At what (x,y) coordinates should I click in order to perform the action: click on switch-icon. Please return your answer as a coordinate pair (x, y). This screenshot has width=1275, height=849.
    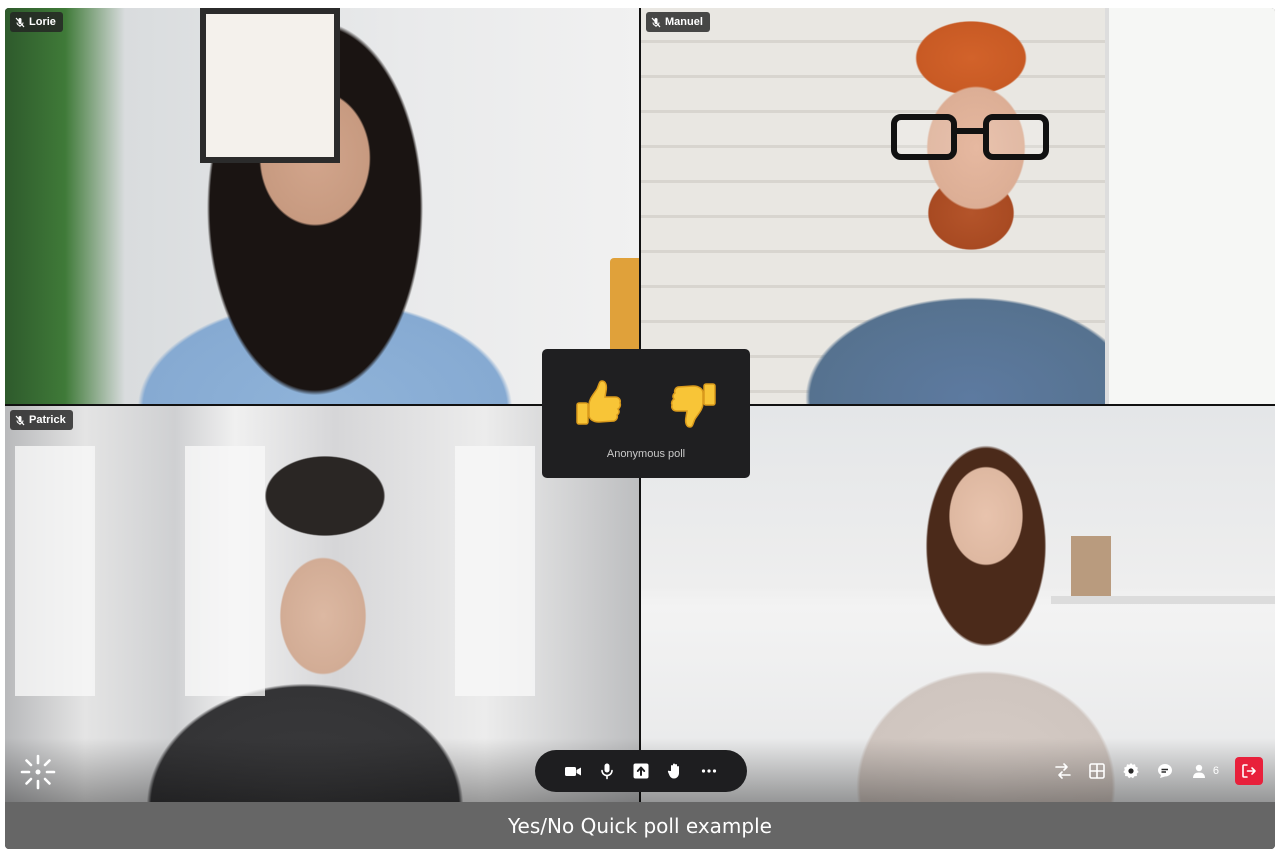
    Looking at the image, I should click on (1063, 771).